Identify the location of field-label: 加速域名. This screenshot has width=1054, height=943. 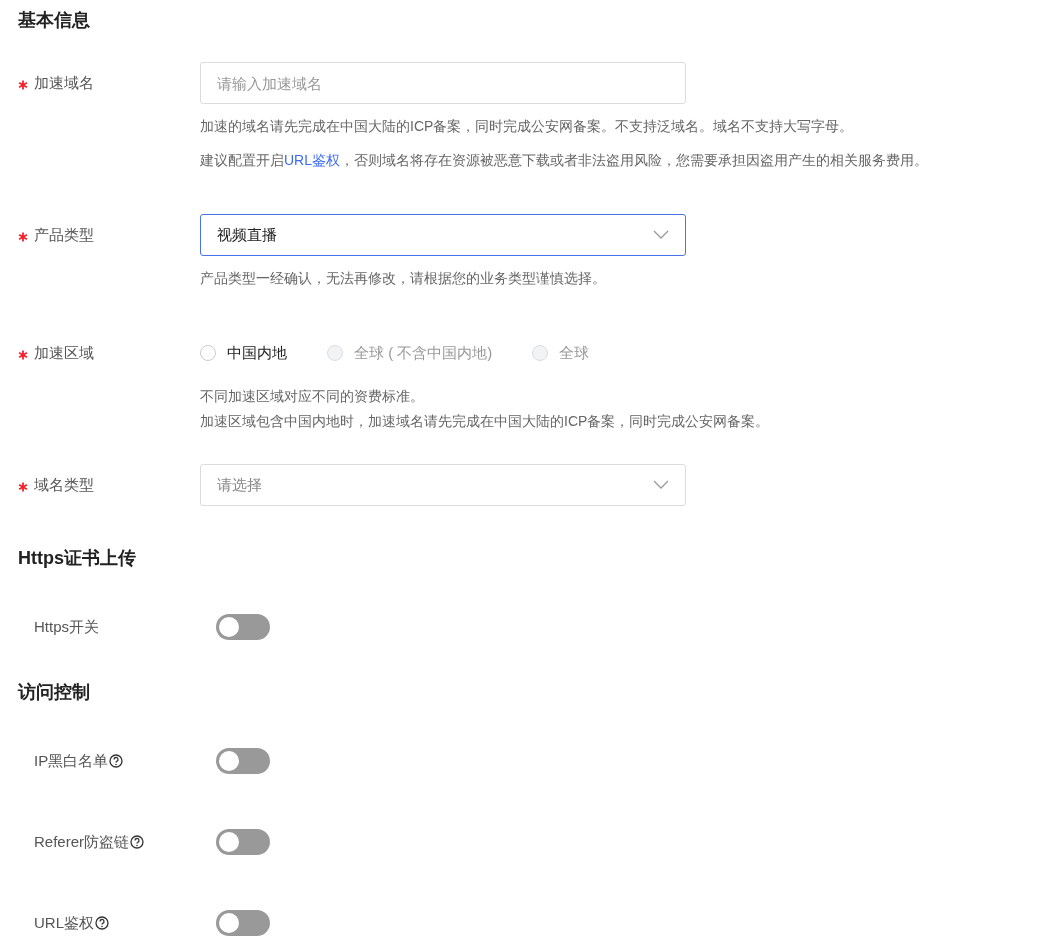
(64, 83).